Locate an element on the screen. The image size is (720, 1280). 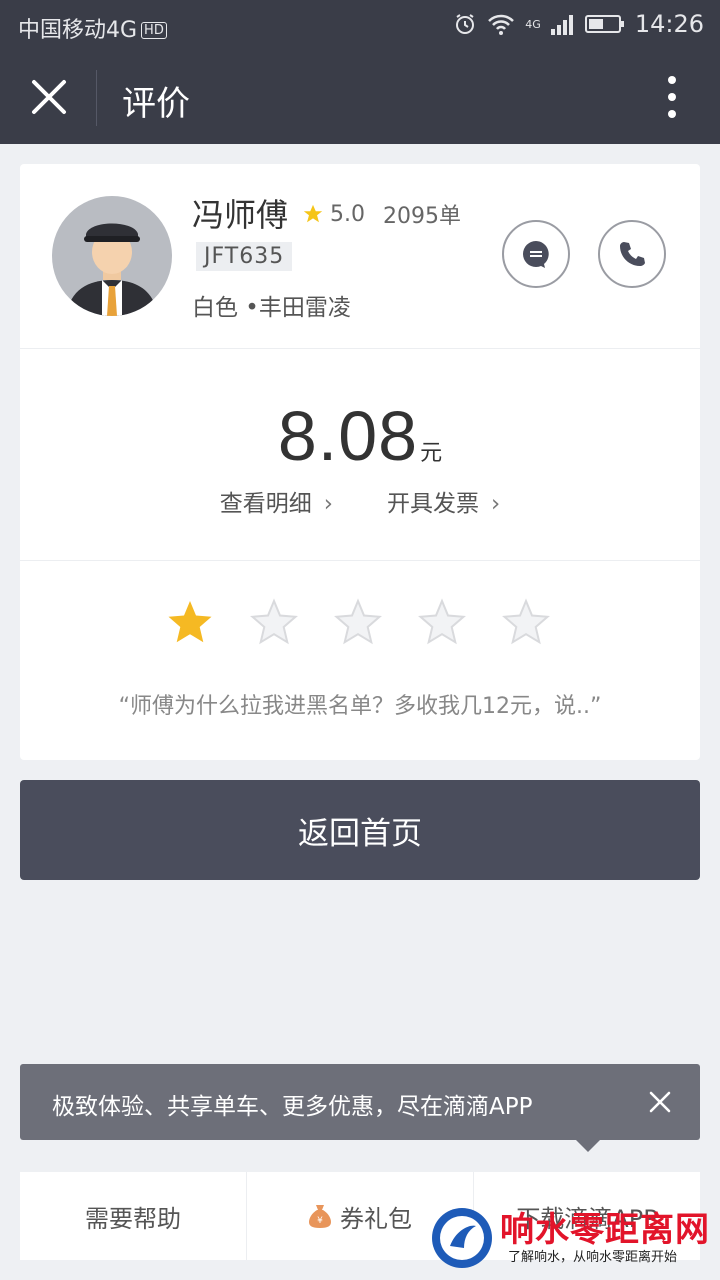
view-details-label: 查看明细 is located at coordinates (265, 504).